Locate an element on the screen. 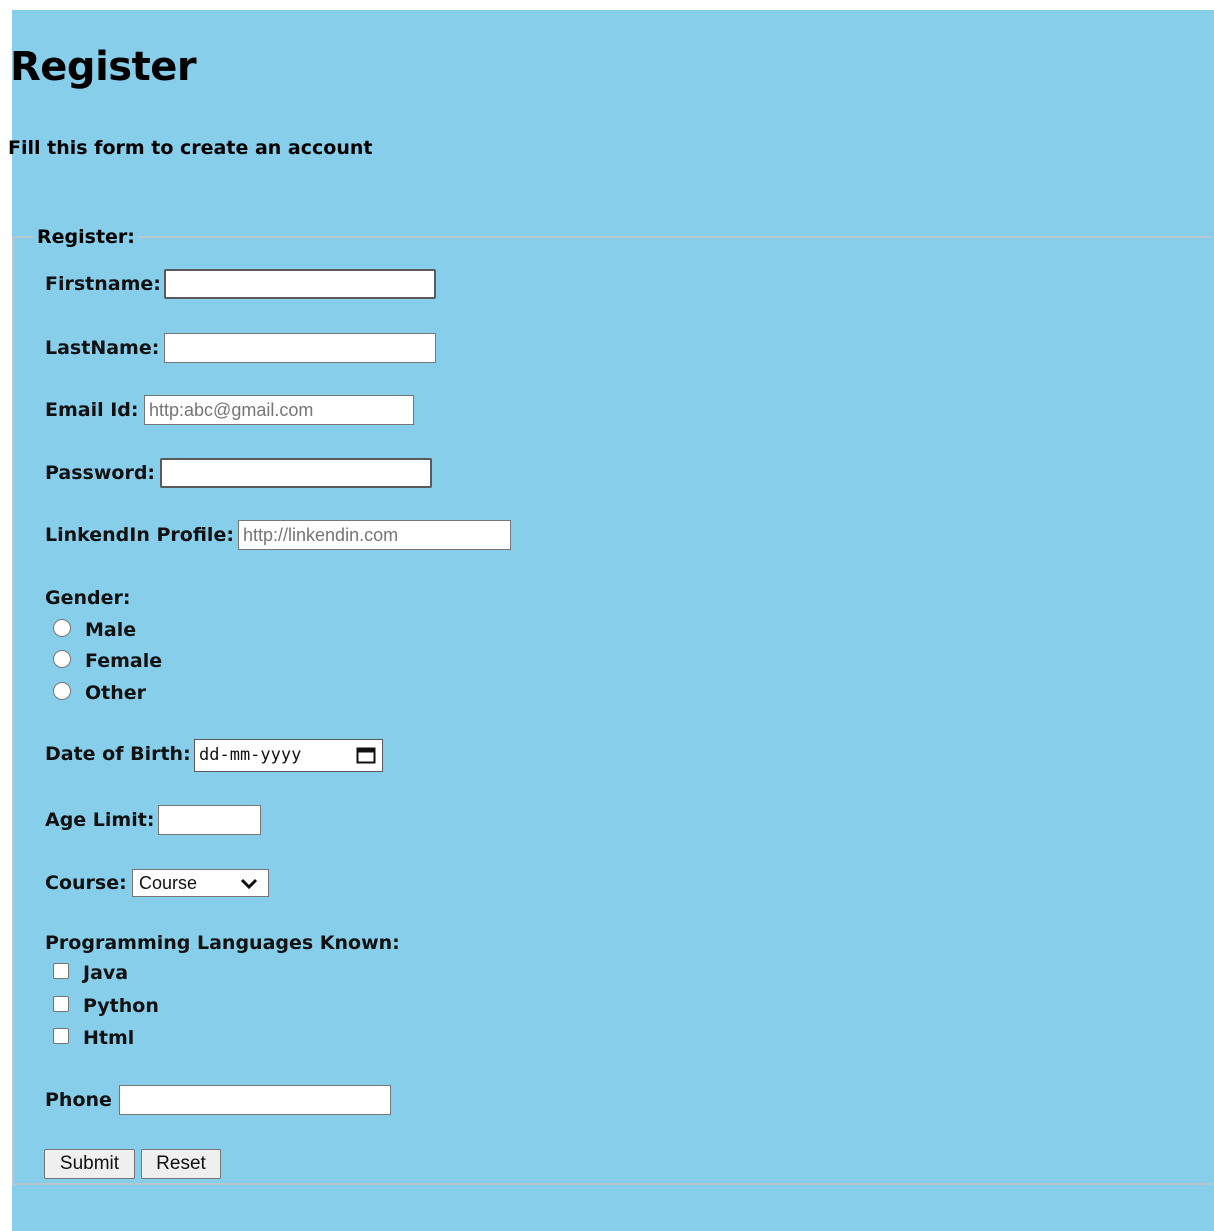 This screenshot has height=1231, width=1214. gender-female-label: Female is located at coordinates (124, 661).